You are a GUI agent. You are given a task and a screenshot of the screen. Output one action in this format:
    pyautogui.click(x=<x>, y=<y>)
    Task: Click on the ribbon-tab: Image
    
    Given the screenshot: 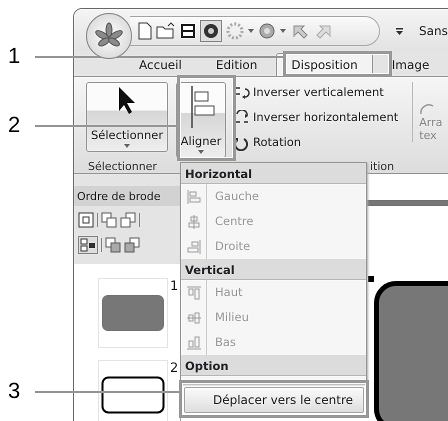 What is the action you would take?
    pyautogui.click(x=410, y=64)
    